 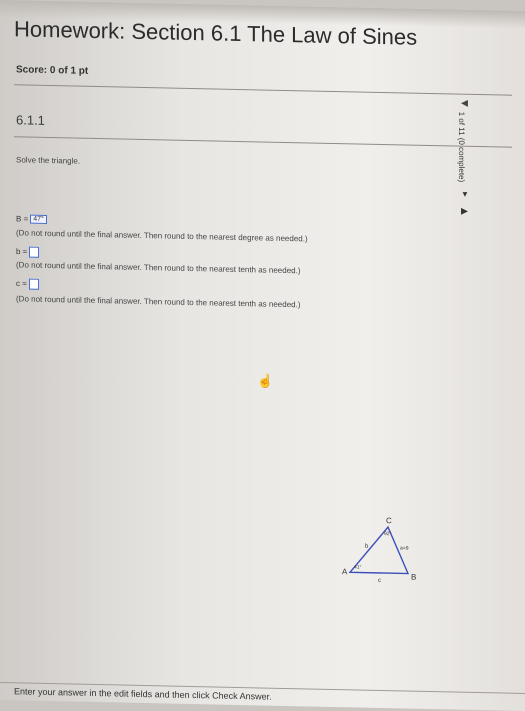 What do you see at coordinates (48, 160) in the screenshot?
I see `instructions-text: Solve the triangle.` at bounding box center [48, 160].